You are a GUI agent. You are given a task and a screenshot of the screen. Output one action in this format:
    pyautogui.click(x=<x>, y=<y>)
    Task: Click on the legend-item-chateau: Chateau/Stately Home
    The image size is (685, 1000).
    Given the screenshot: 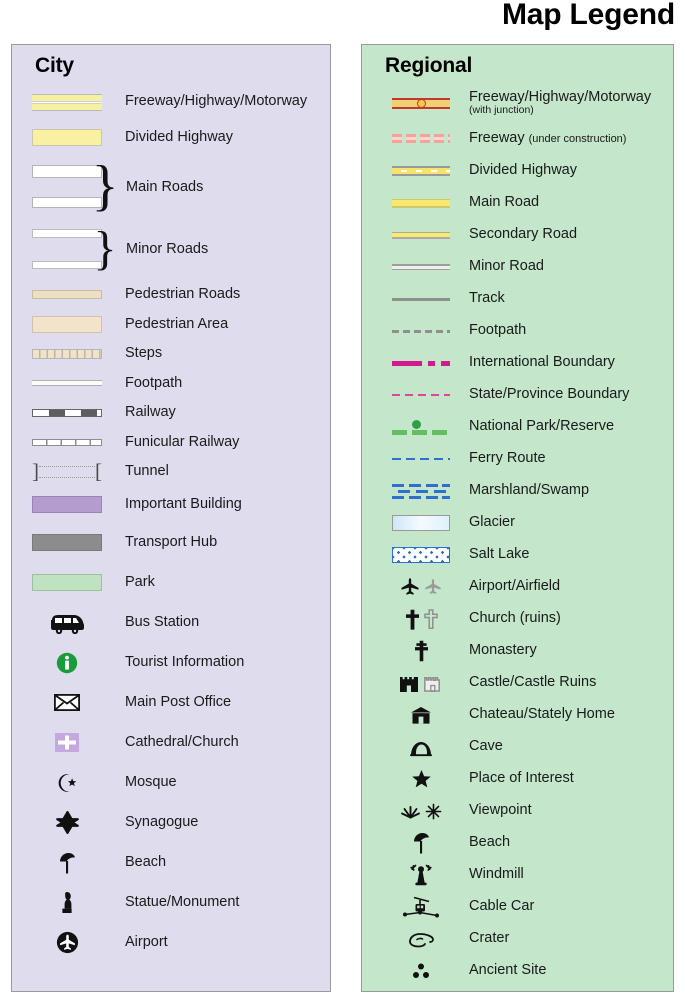 What is the action you would take?
    pyautogui.click(x=517, y=715)
    